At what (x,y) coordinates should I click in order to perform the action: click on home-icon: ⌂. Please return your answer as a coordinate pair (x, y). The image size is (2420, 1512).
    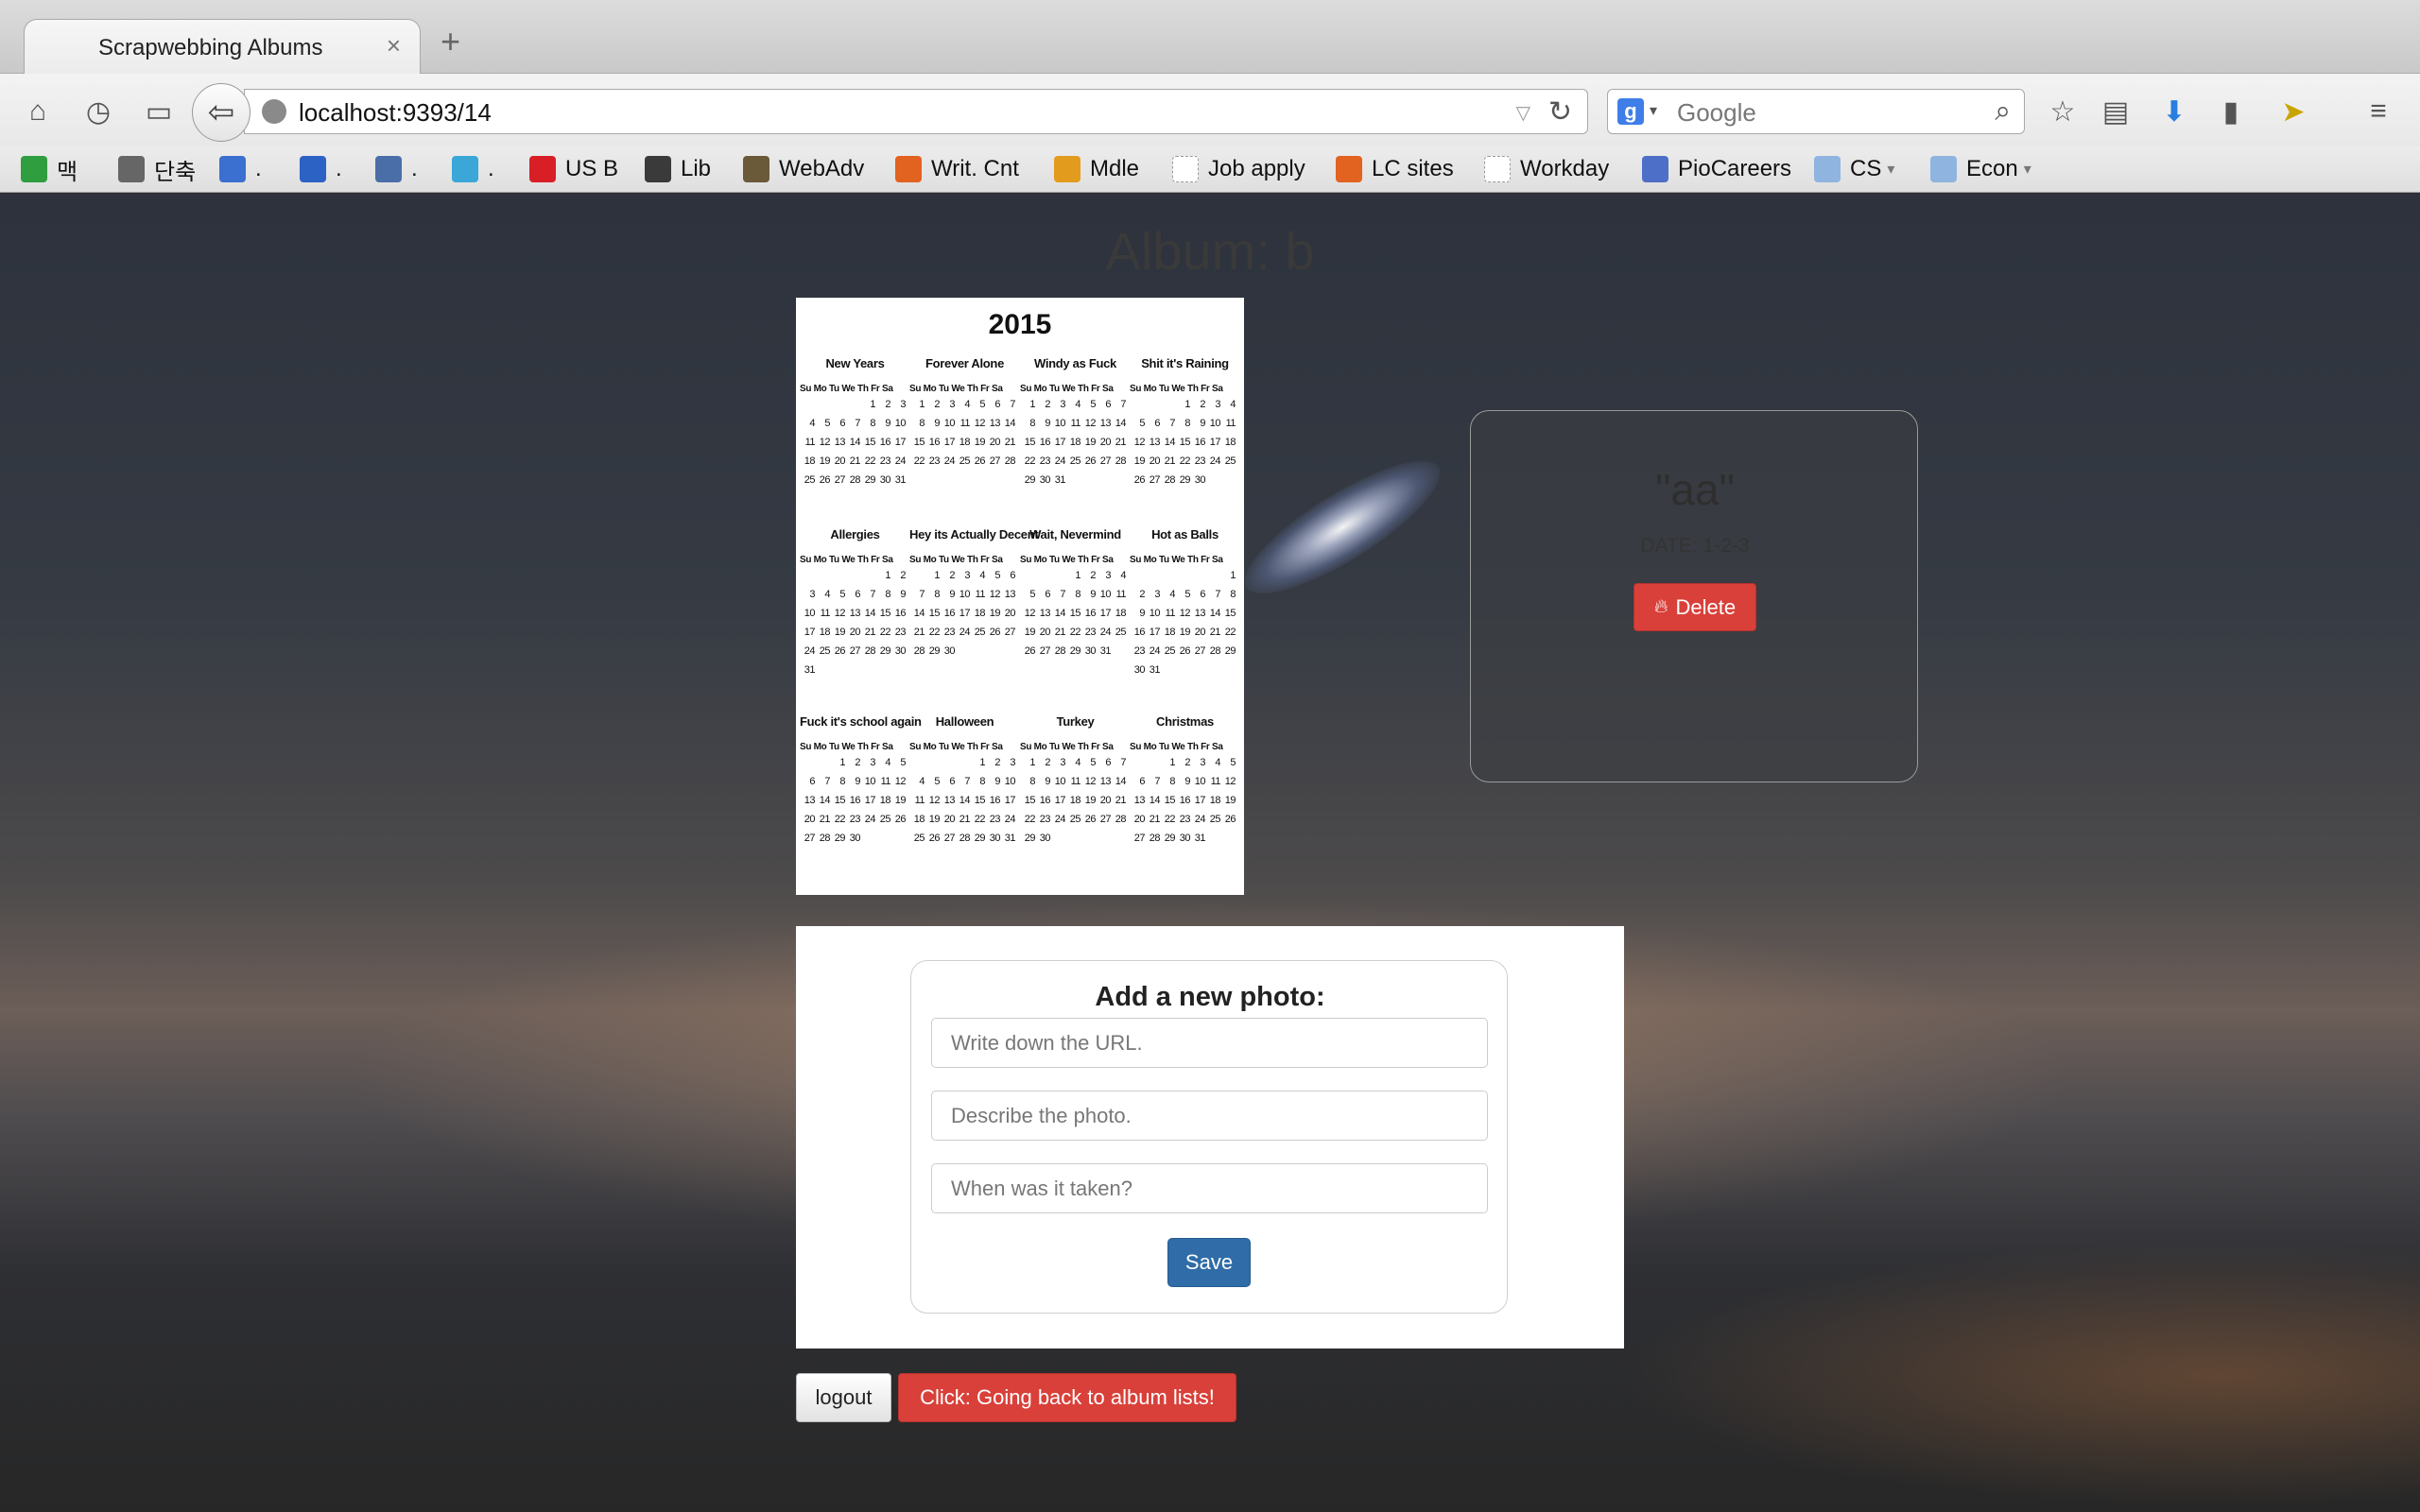
    Looking at the image, I should click on (38, 111).